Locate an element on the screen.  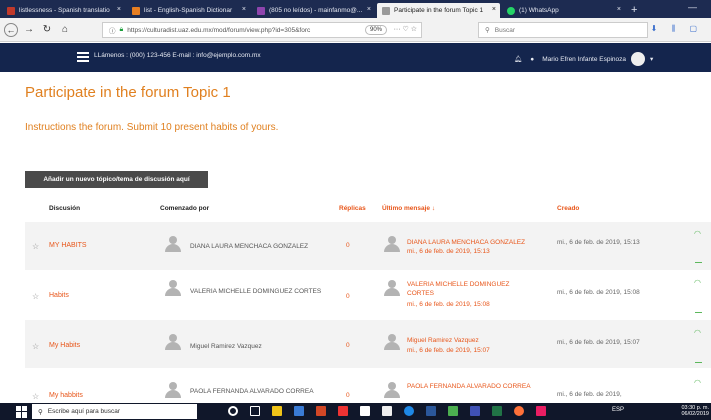
last-post-author: DIANA LAURA MENCHACA GONZALEZ is located at coordinates (482, 242).